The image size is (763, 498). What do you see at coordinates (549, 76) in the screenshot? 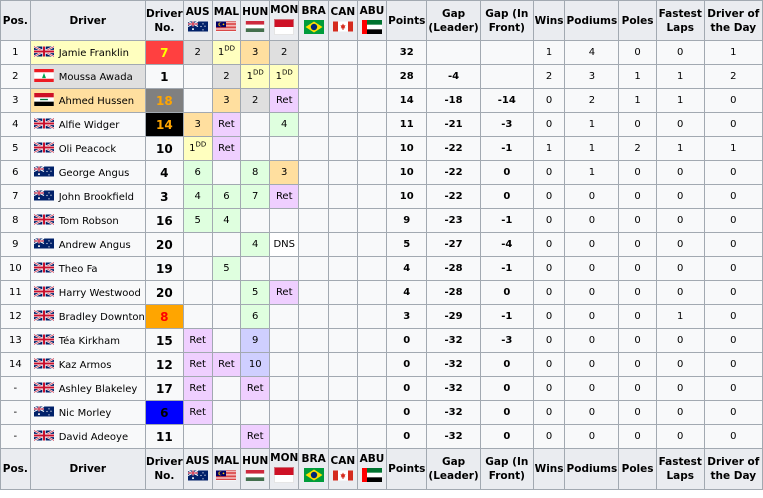
I see `wins-cell: 2` at bounding box center [549, 76].